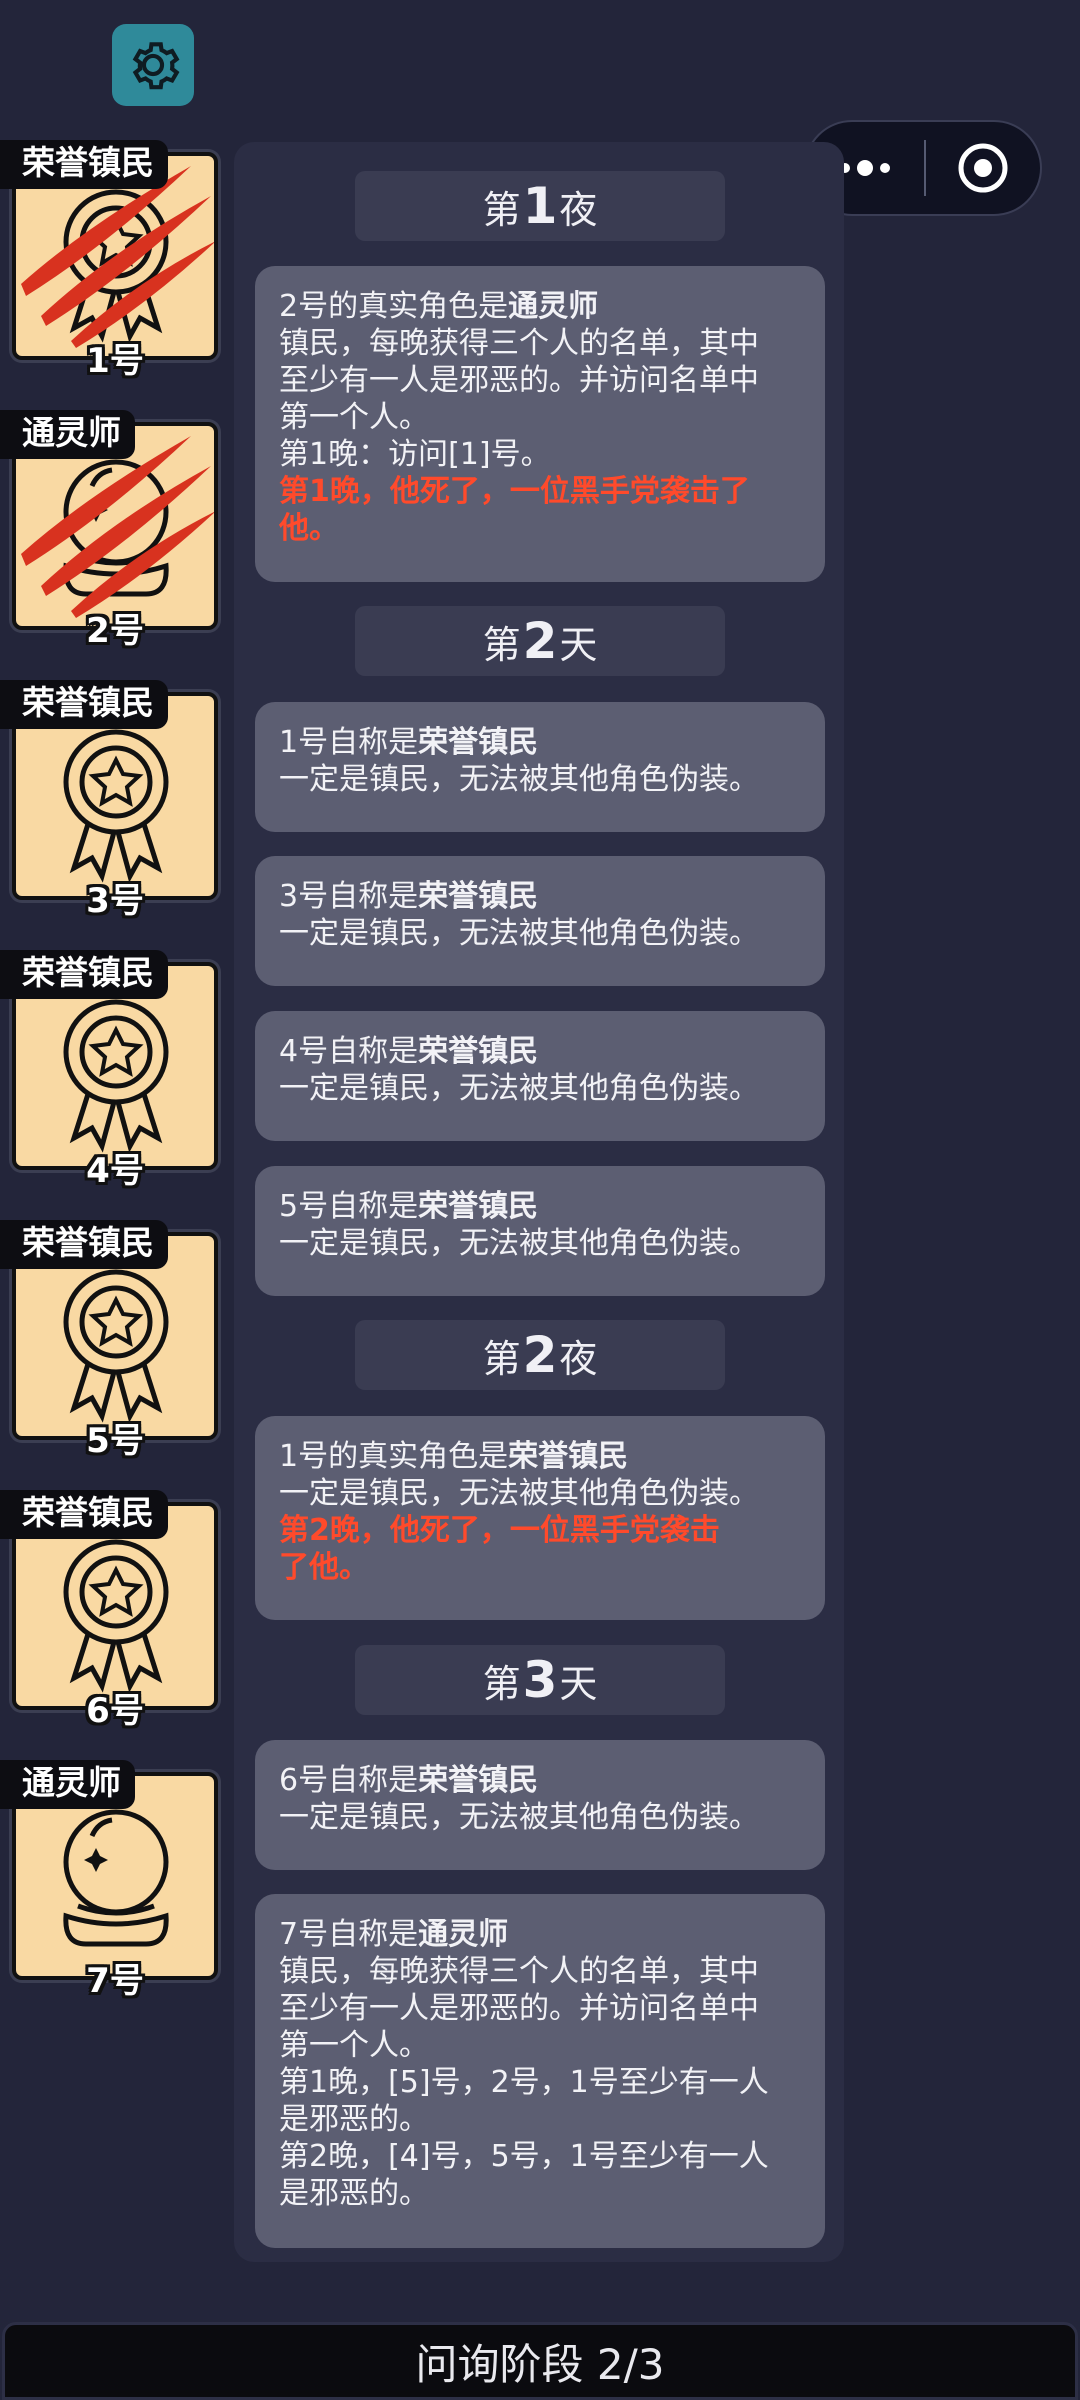  Describe the element at coordinates (115, 1711) in the screenshot. I see `player-number: 6号` at that location.